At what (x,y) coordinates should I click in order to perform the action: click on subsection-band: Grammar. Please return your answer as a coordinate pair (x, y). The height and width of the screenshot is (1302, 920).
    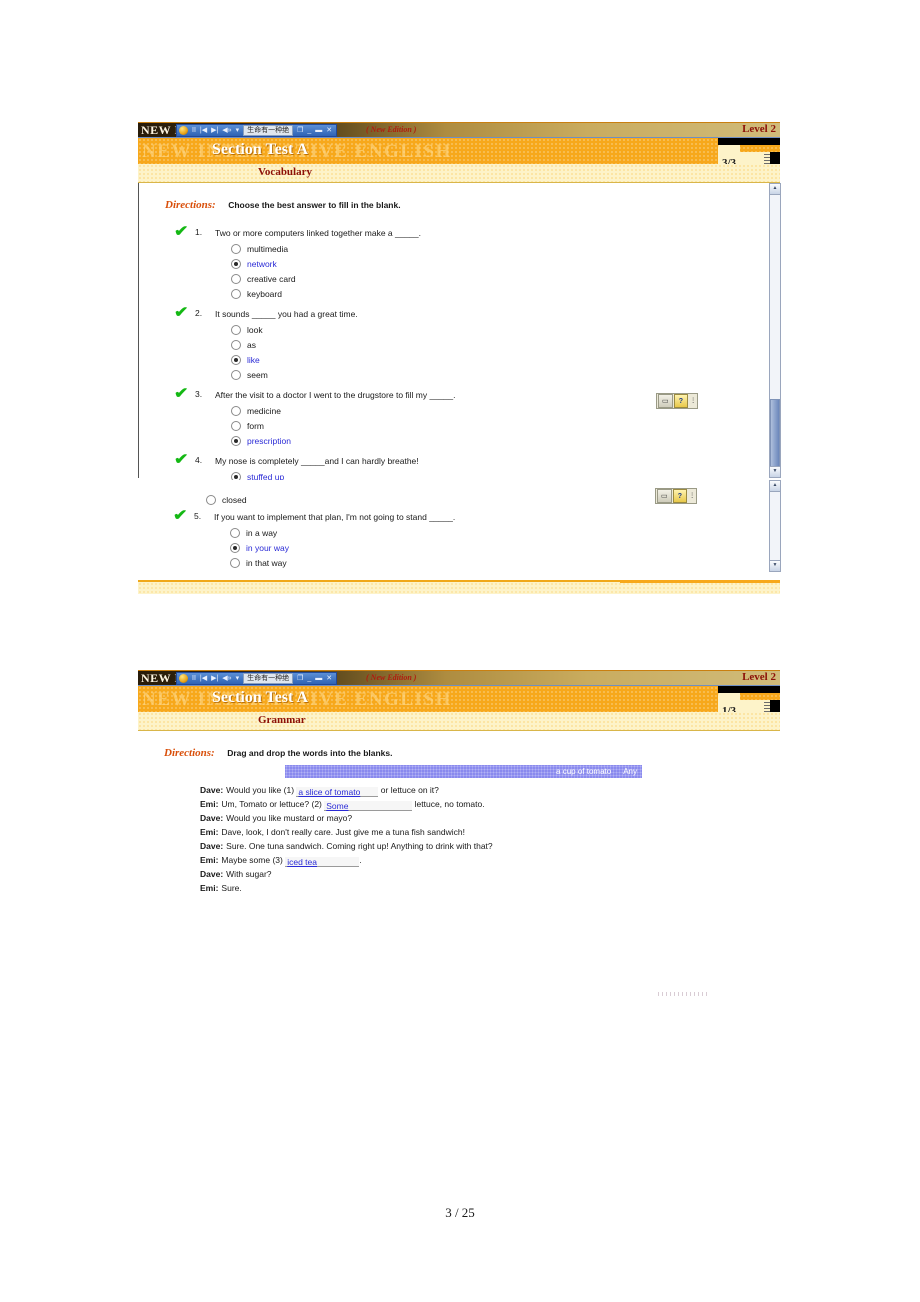
    Looking at the image, I should click on (459, 721).